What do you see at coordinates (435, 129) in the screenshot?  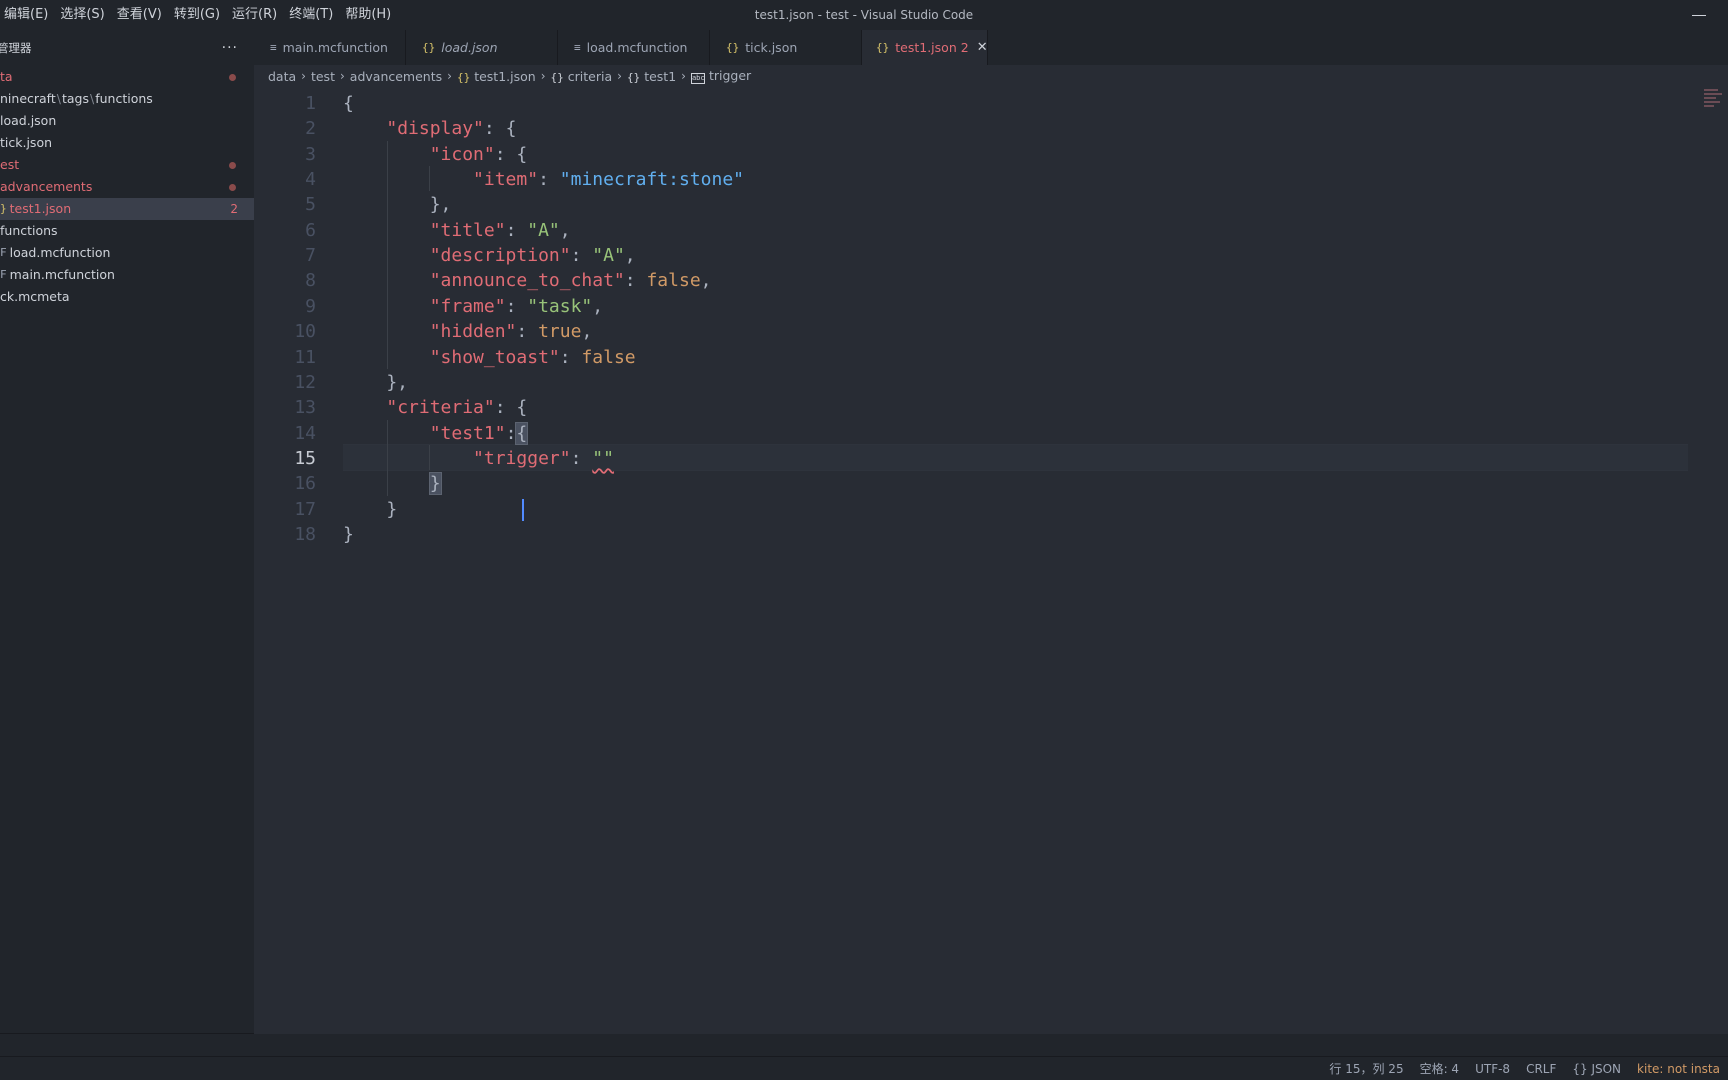 I see `json-key: "display"` at bounding box center [435, 129].